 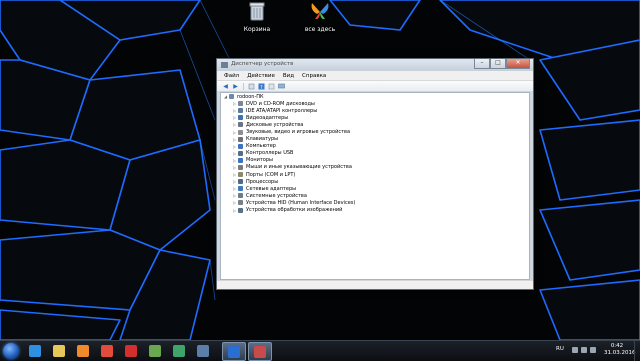 What do you see at coordinates (262, 64) in the screenshot?
I see `window-title: Диспетчер устройств` at bounding box center [262, 64].